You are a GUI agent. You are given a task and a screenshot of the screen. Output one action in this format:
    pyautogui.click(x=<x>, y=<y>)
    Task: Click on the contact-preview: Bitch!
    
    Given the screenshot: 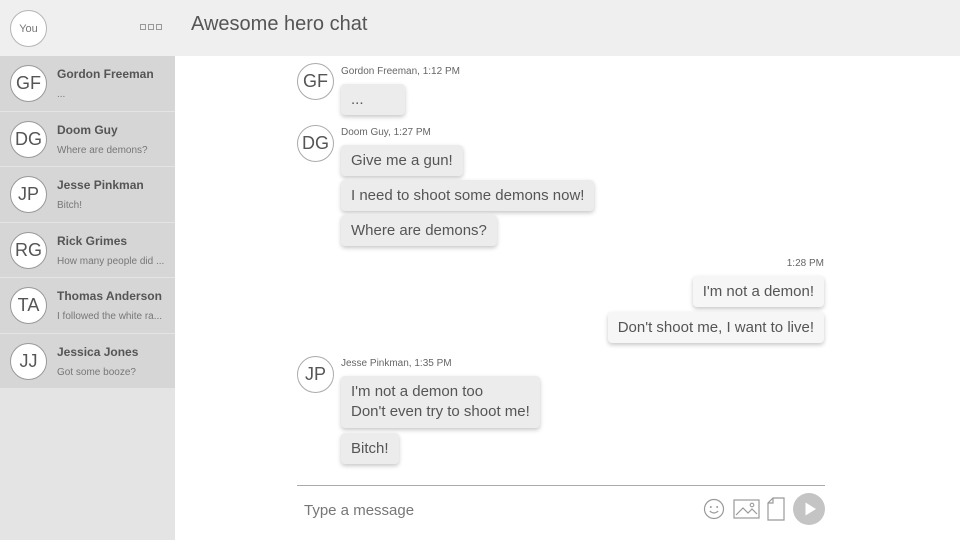 What is the action you would take?
    pyautogui.click(x=70, y=205)
    